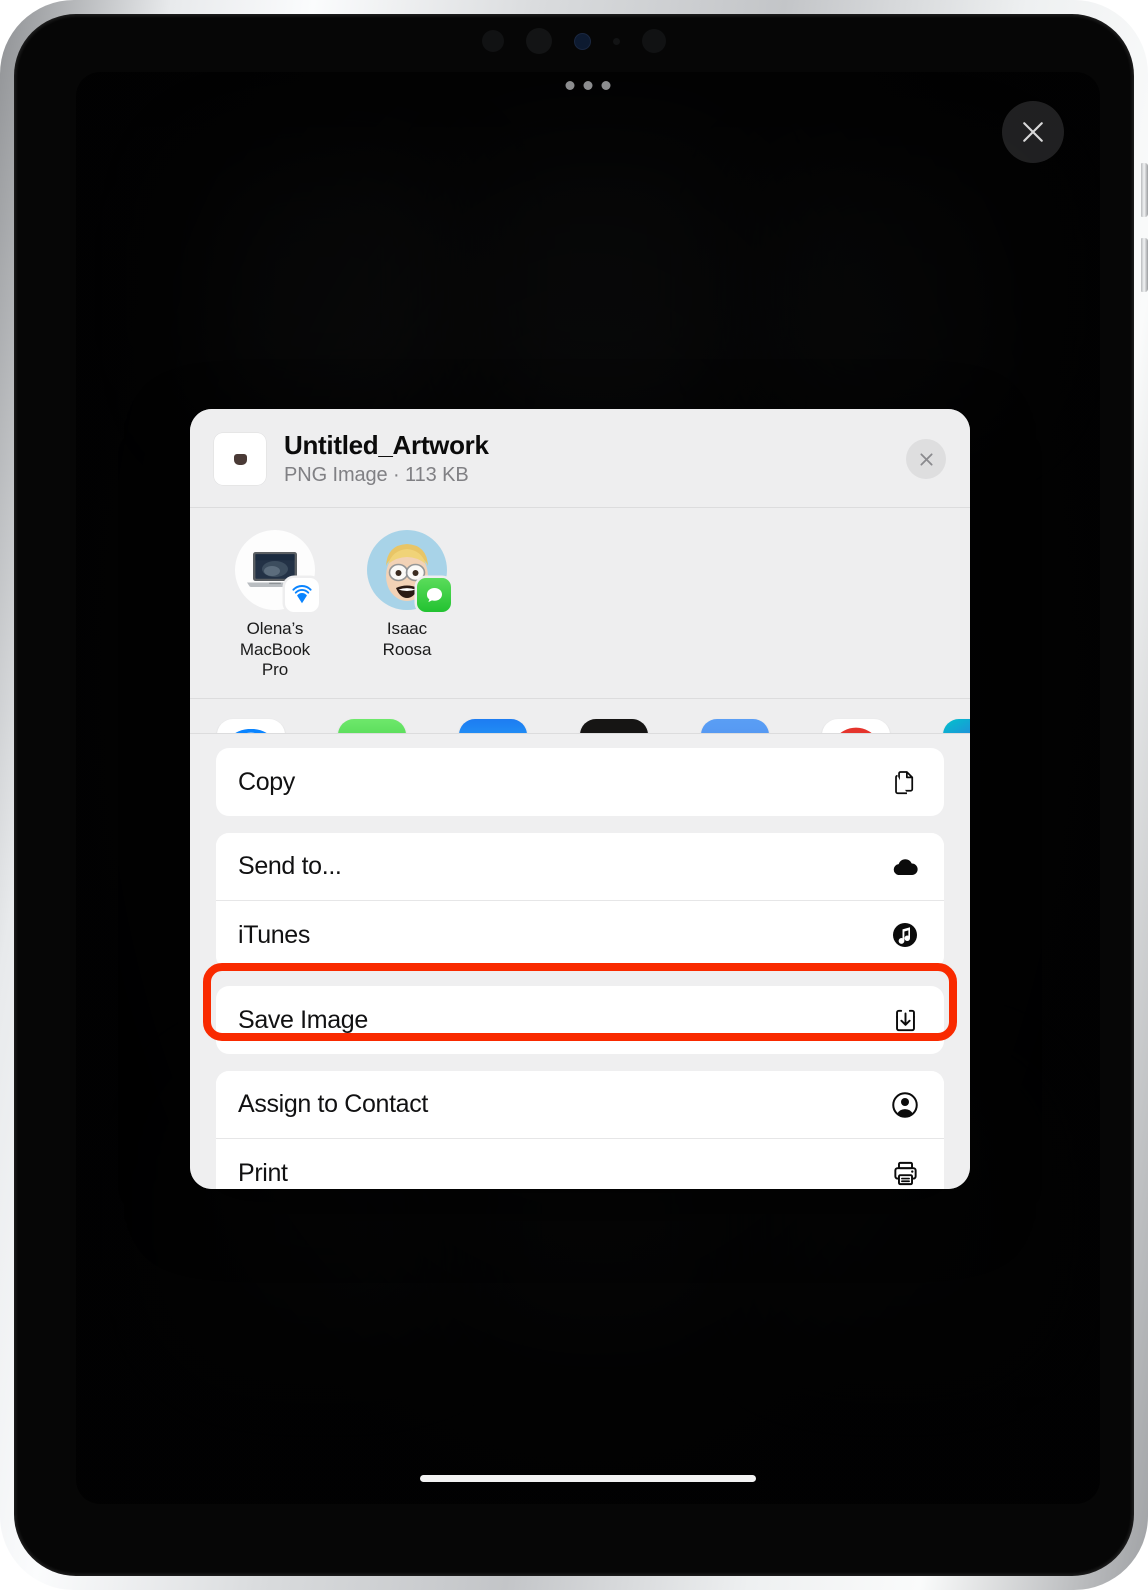 The image size is (1148, 1590). Describe the element at coordinates (539, 41) in the screenshot. I see `dot-projector-icon` at that location.